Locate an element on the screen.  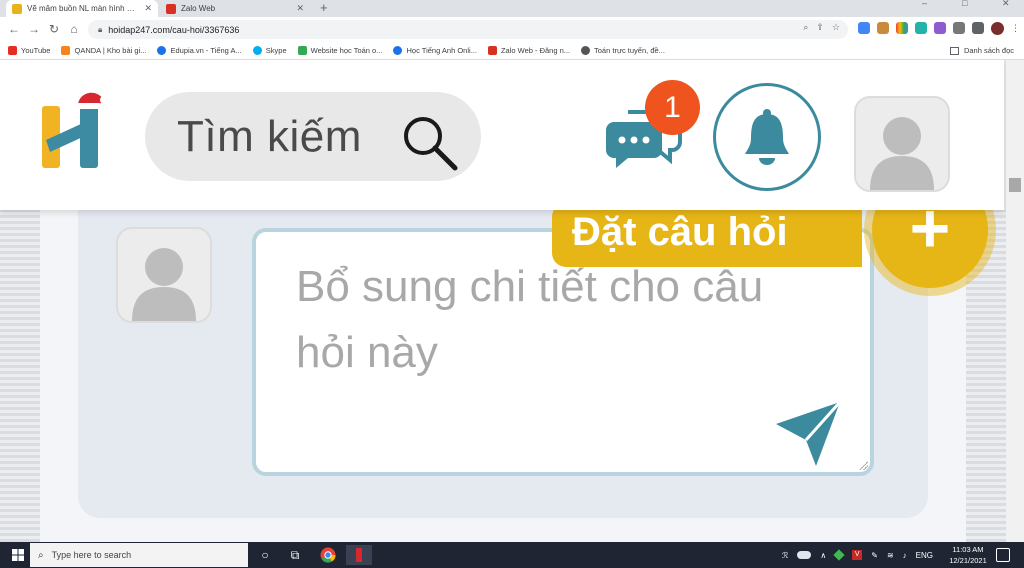
reading-list: Danh sách đọc is located at coordinates (981, 50).